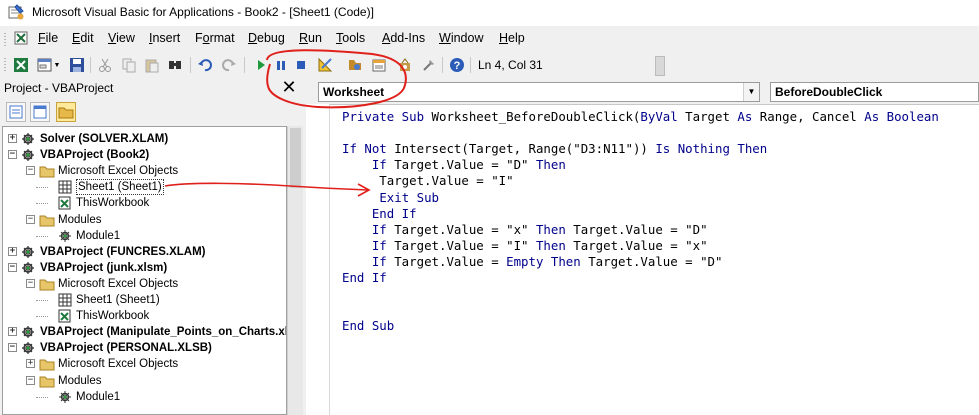 The image size is (979, 415). What do you see at coordinates (461, 38) in the screenshot?
I see `menu-item-window: Window` at bounding box center [461, 38].